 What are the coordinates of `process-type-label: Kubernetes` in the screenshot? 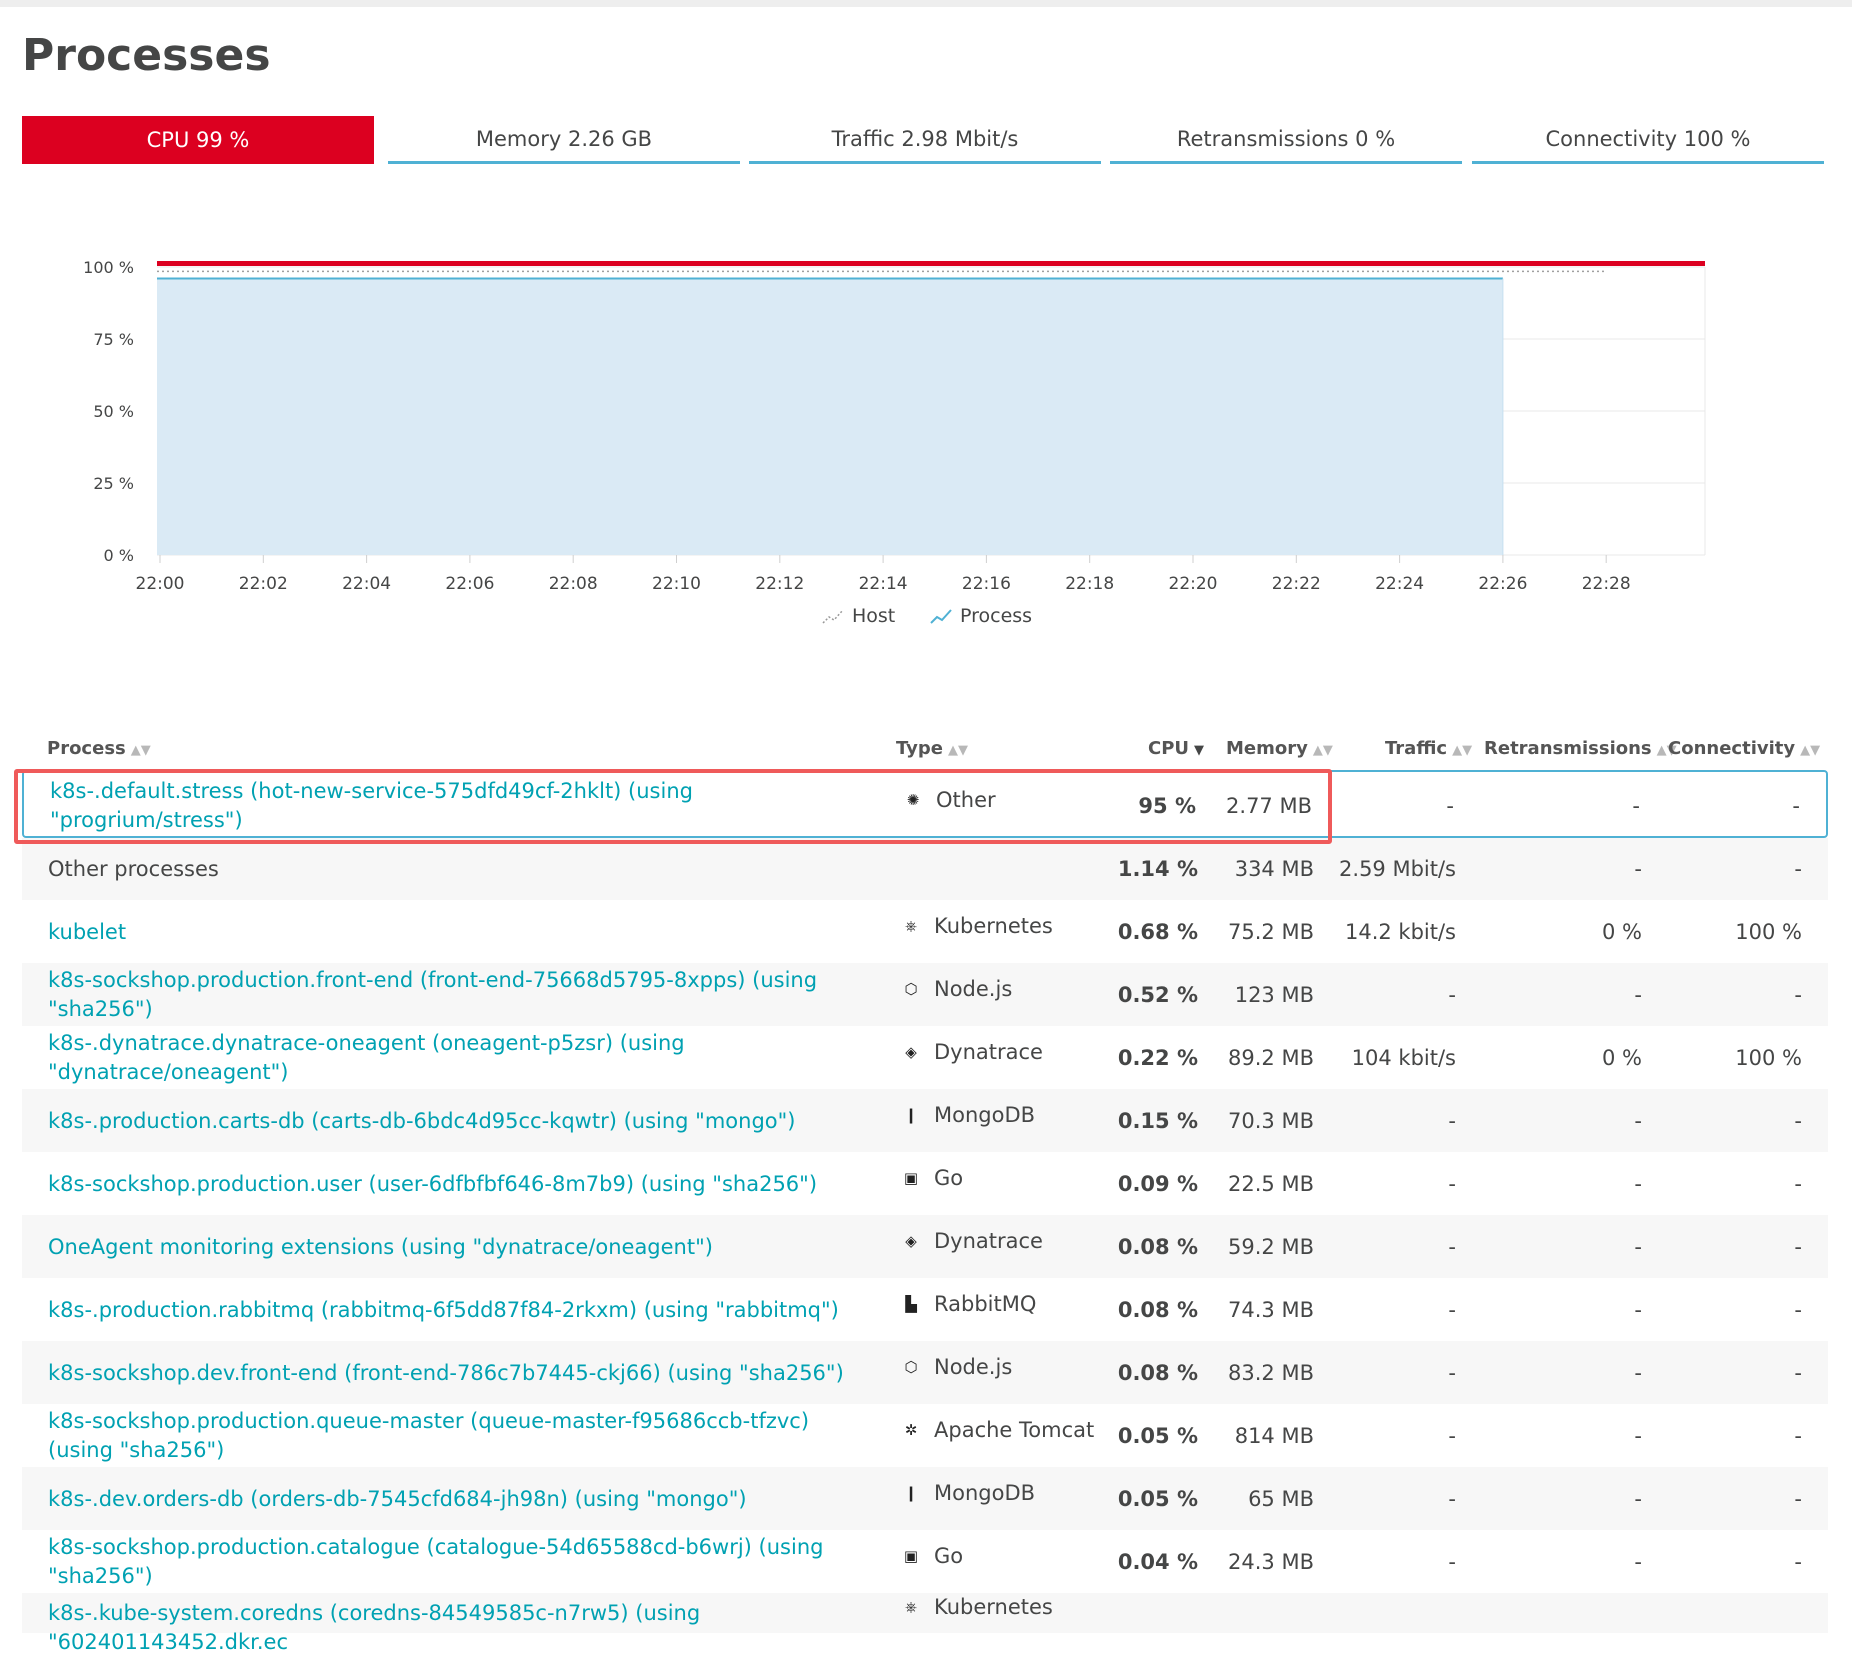 It's located at (993, 925).